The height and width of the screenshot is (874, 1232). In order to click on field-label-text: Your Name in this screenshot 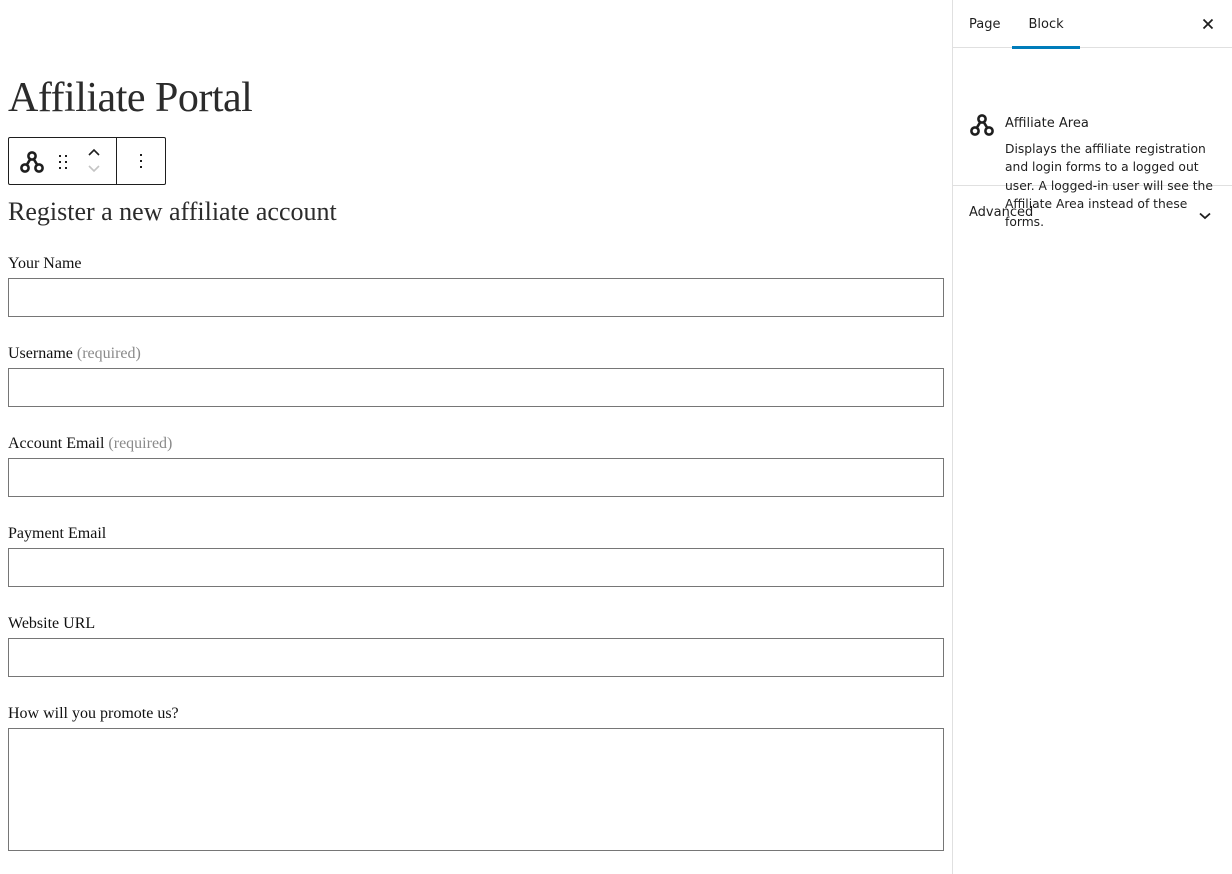, I will do `click(45, 263)`.